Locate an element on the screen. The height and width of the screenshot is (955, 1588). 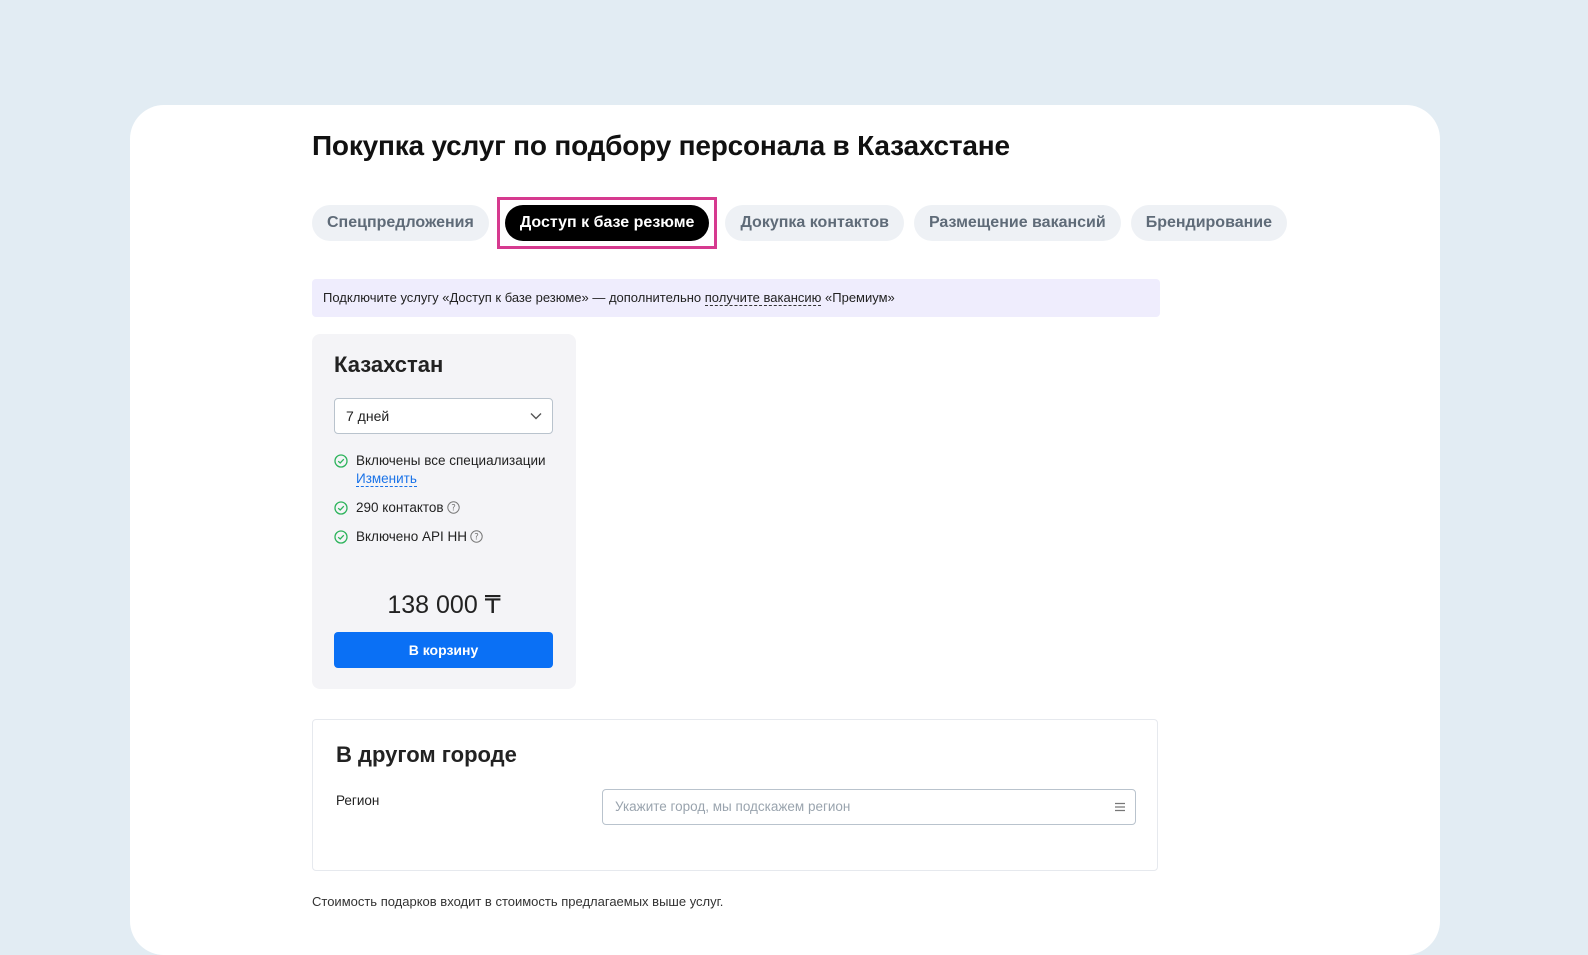
feature-text: Включено API HH is located at coordinates (412, 536).